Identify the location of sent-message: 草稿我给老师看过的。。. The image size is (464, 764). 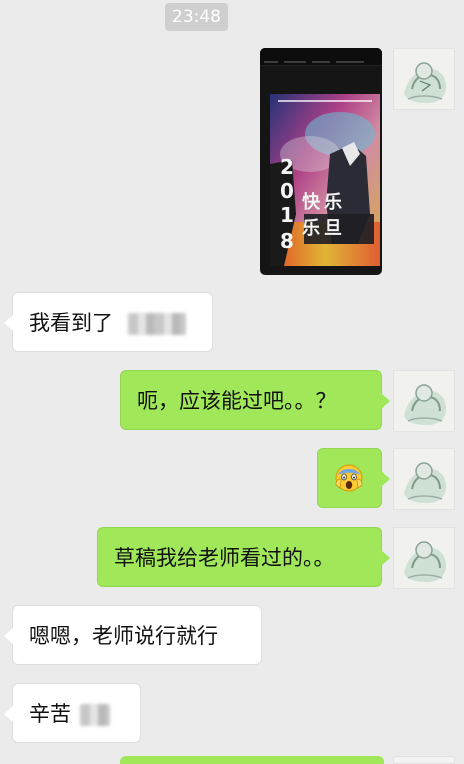
(243, 557).